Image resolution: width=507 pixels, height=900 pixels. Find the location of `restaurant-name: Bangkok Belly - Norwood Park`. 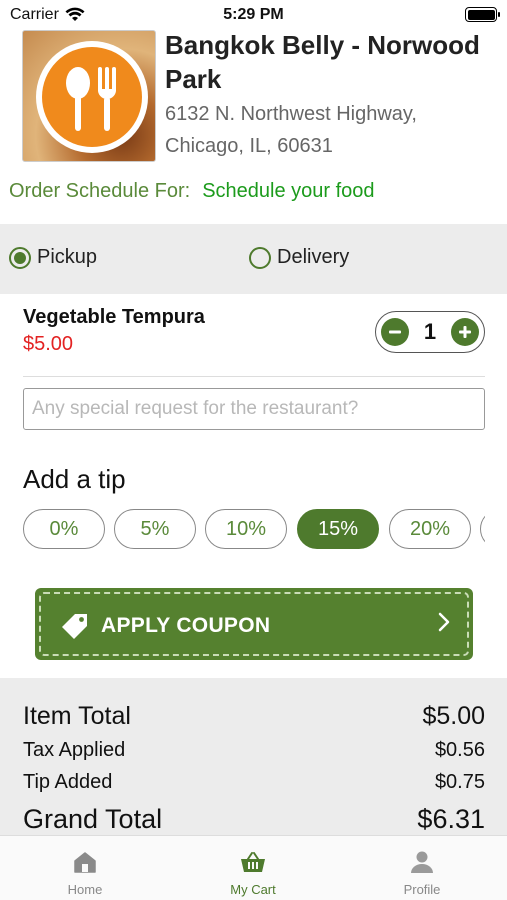

restaurant-name: Bangkok Belly - Norwood Park is located at coordinates (322, 62).